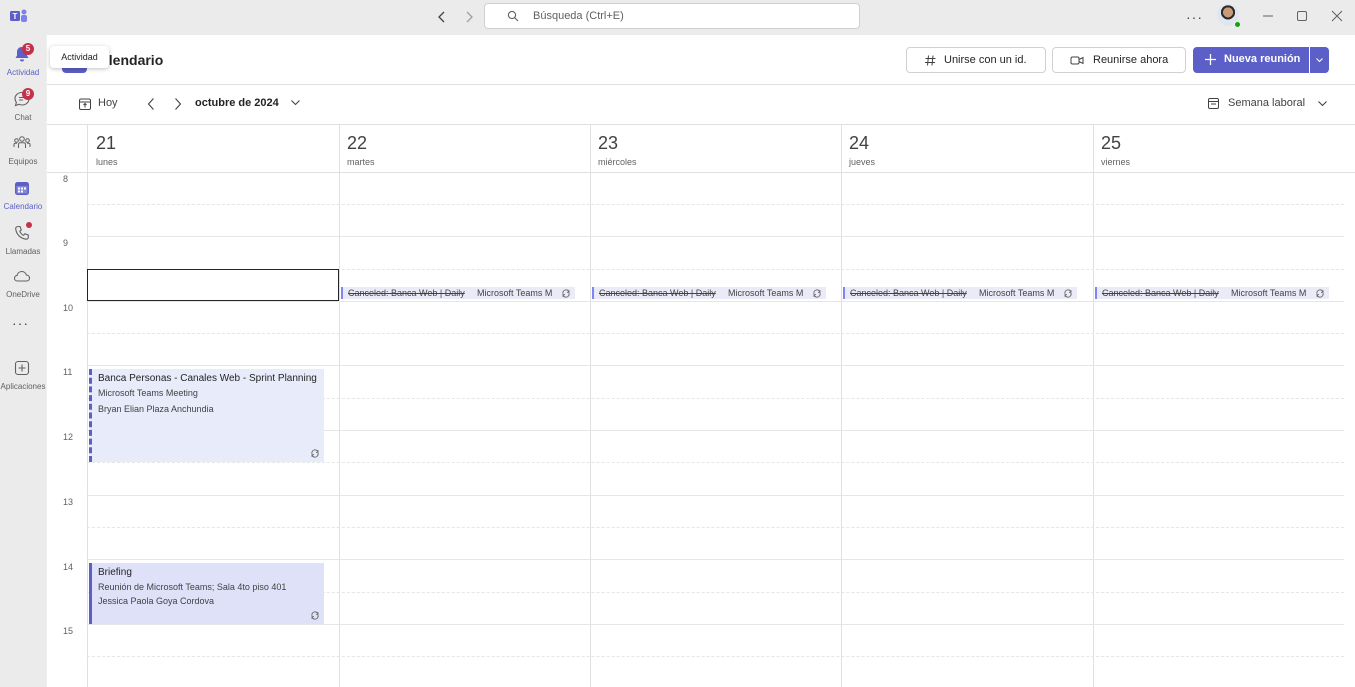  What do you see at coordinates (156, 601) in the screenshot?
I see `event-organizer: Jessica Paola Goya Cordova` at bounding box center [156, 601].